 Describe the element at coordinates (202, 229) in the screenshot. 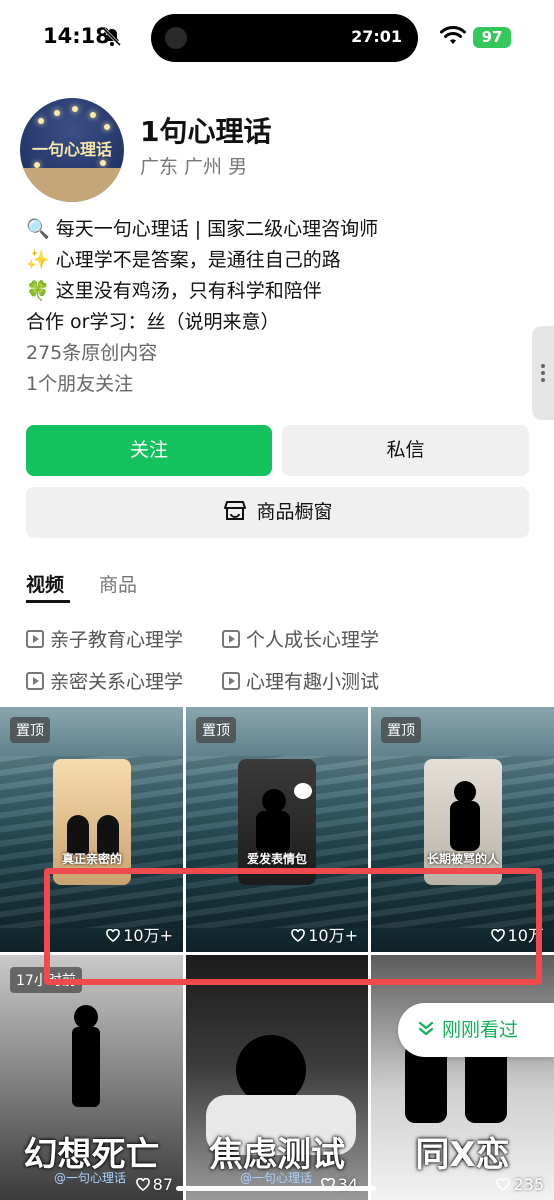

I see `bio-line: 🔍 每天一句心理话 | 国家二级心理咨询师` at that location.